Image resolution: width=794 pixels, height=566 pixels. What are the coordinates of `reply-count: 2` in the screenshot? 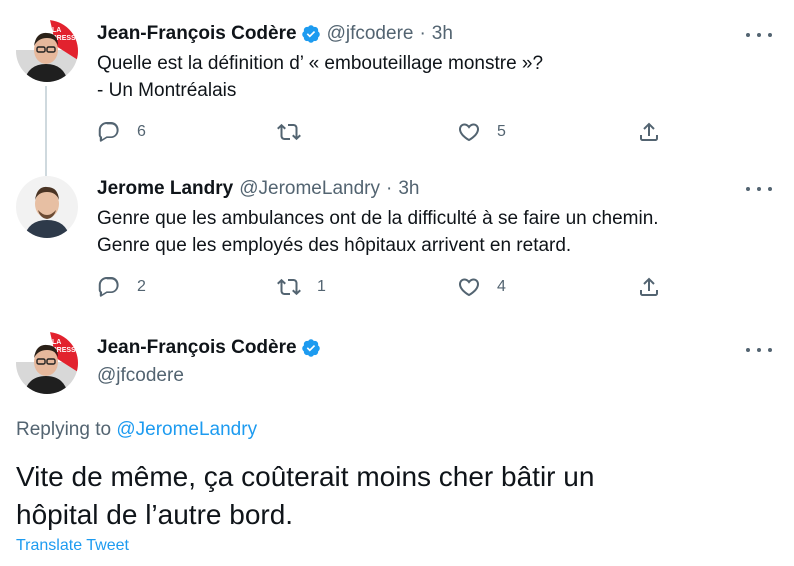 It's located at (141, 286).